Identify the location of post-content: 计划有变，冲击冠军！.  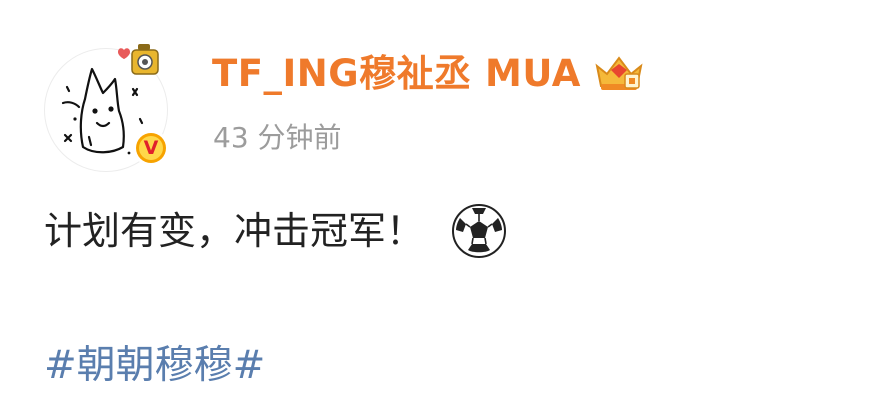
(276, 231).